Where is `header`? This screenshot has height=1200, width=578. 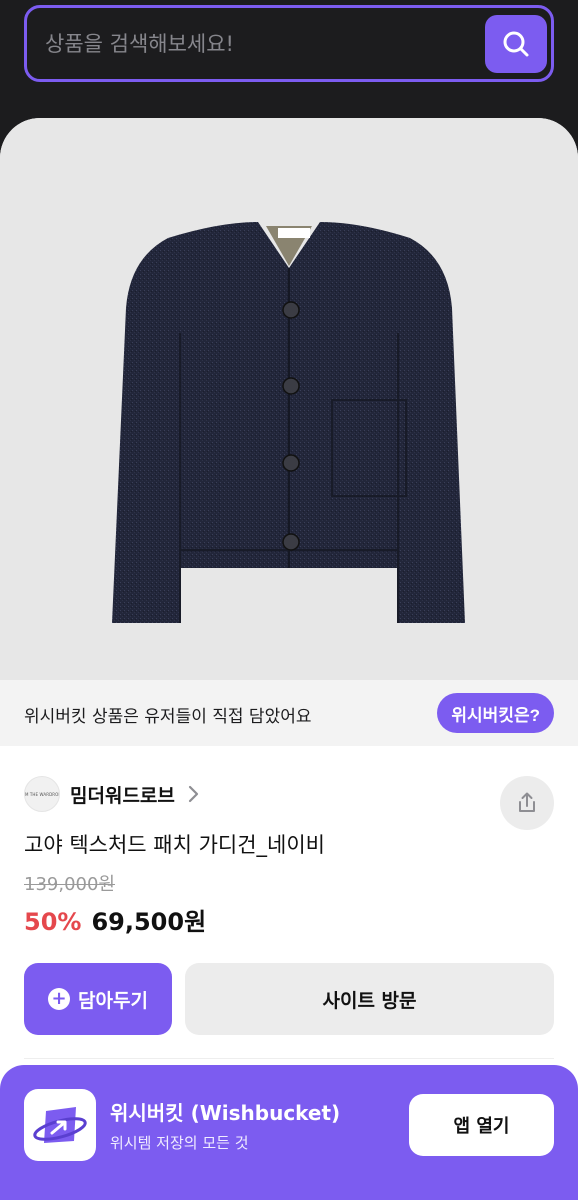 header is located at coordinates (289, 59).